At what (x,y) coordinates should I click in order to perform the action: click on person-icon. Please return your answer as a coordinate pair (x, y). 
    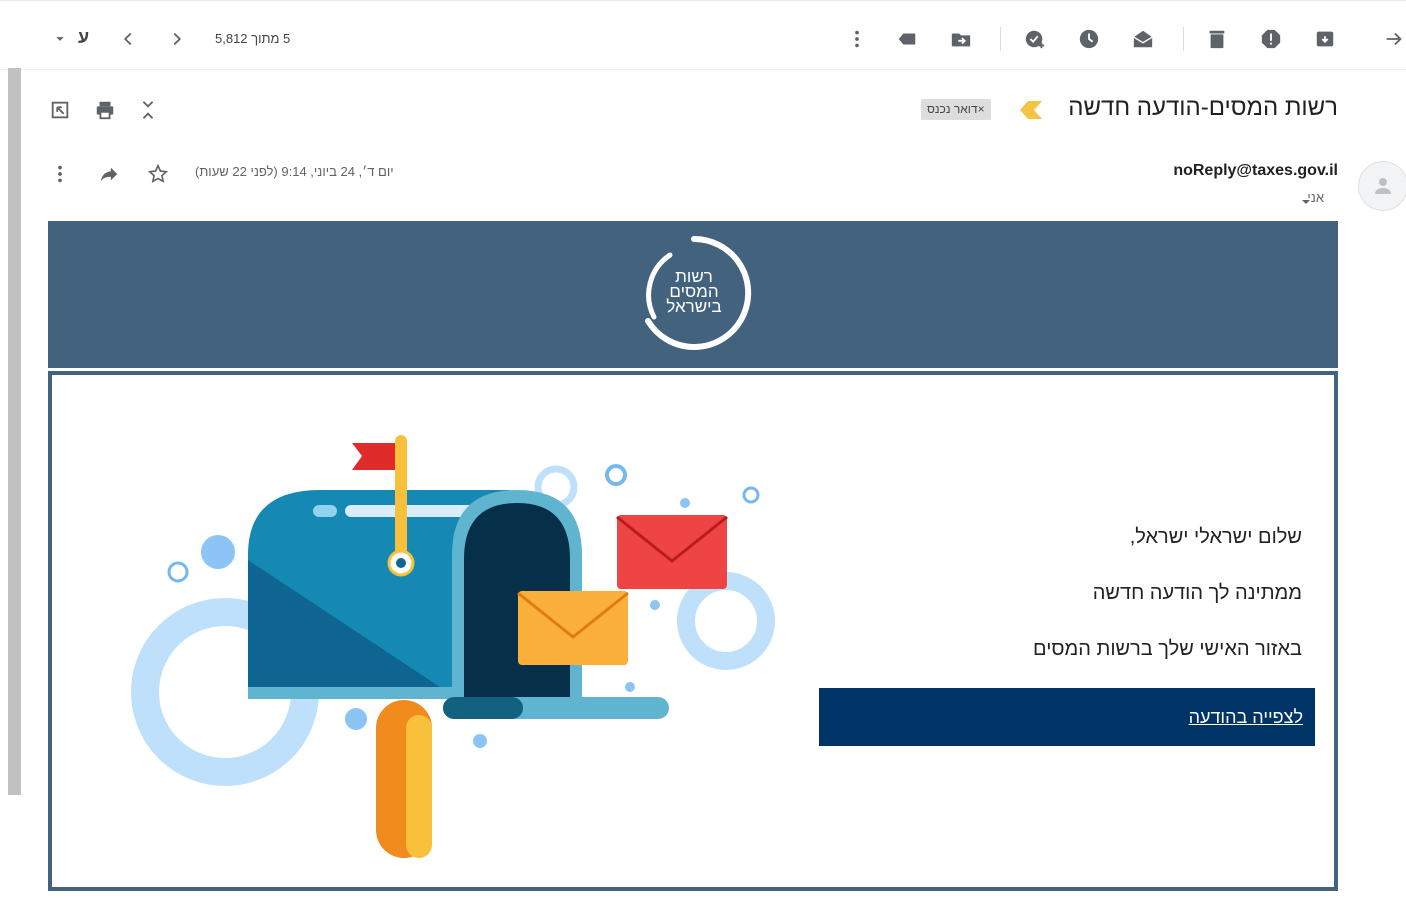
    Looking at the image, I should click on (1383, 186).